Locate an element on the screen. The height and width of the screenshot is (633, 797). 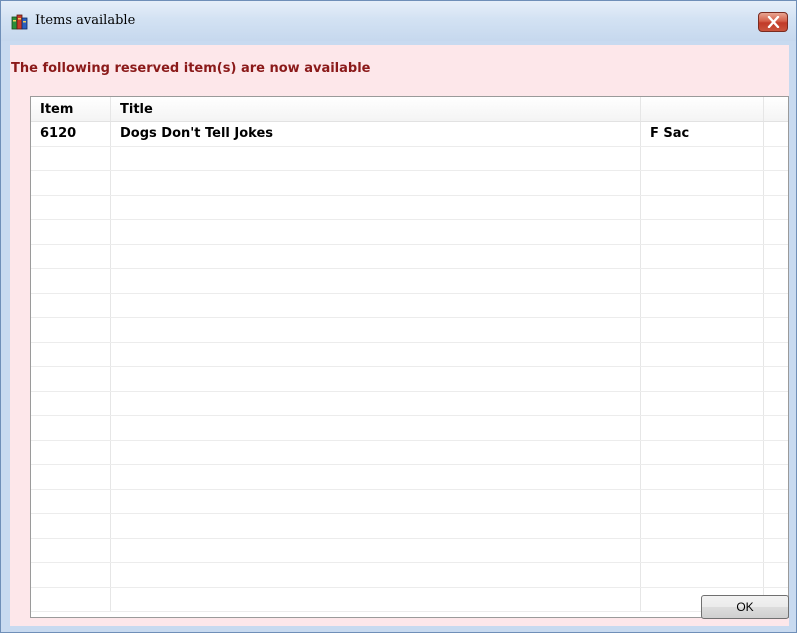
close-icon is located at coordinates (773, 22).